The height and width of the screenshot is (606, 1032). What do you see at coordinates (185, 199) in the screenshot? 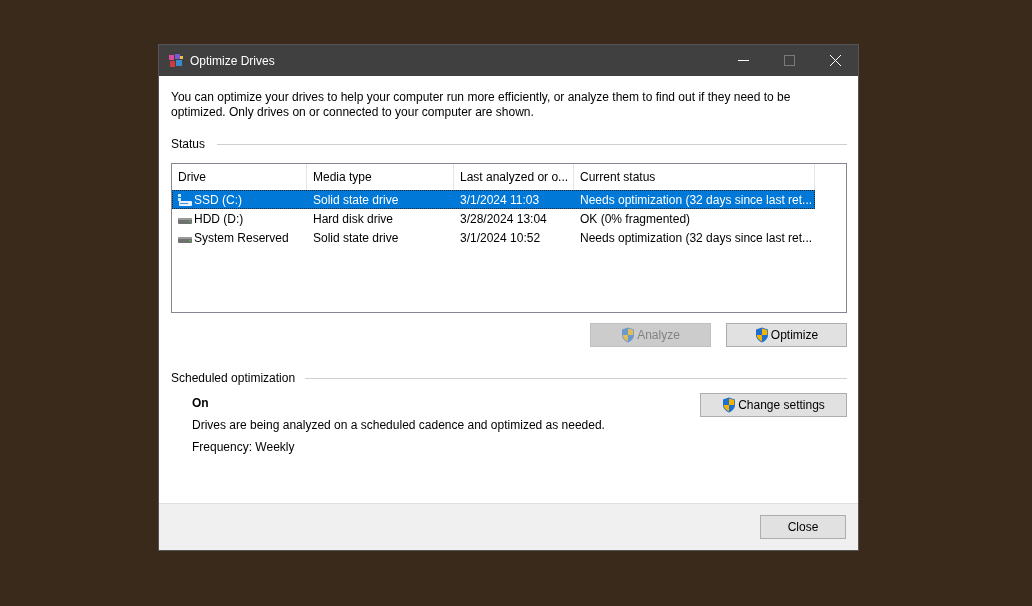
I see `drive-icon` at bounding box center [185, 199].